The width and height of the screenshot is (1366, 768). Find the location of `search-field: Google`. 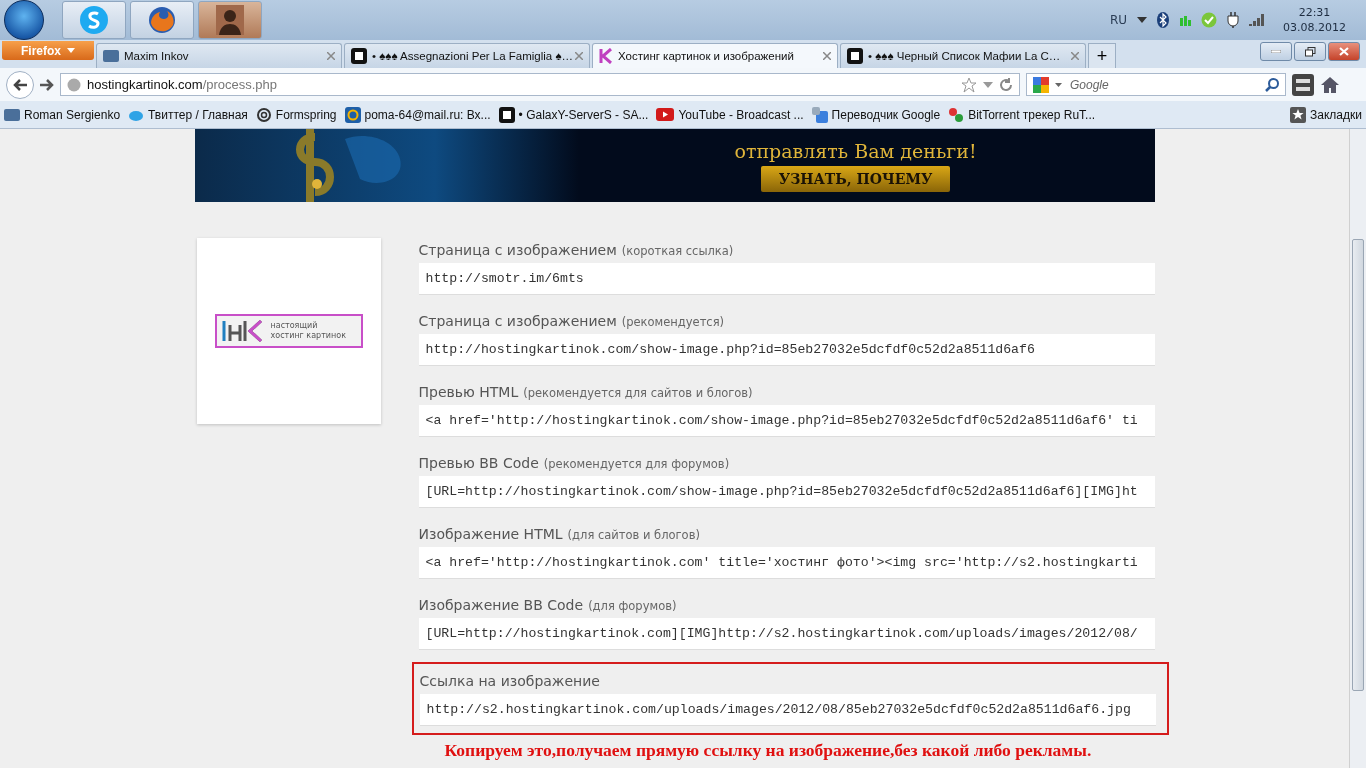

search-field: Google is located at coordinates (1156, 84).